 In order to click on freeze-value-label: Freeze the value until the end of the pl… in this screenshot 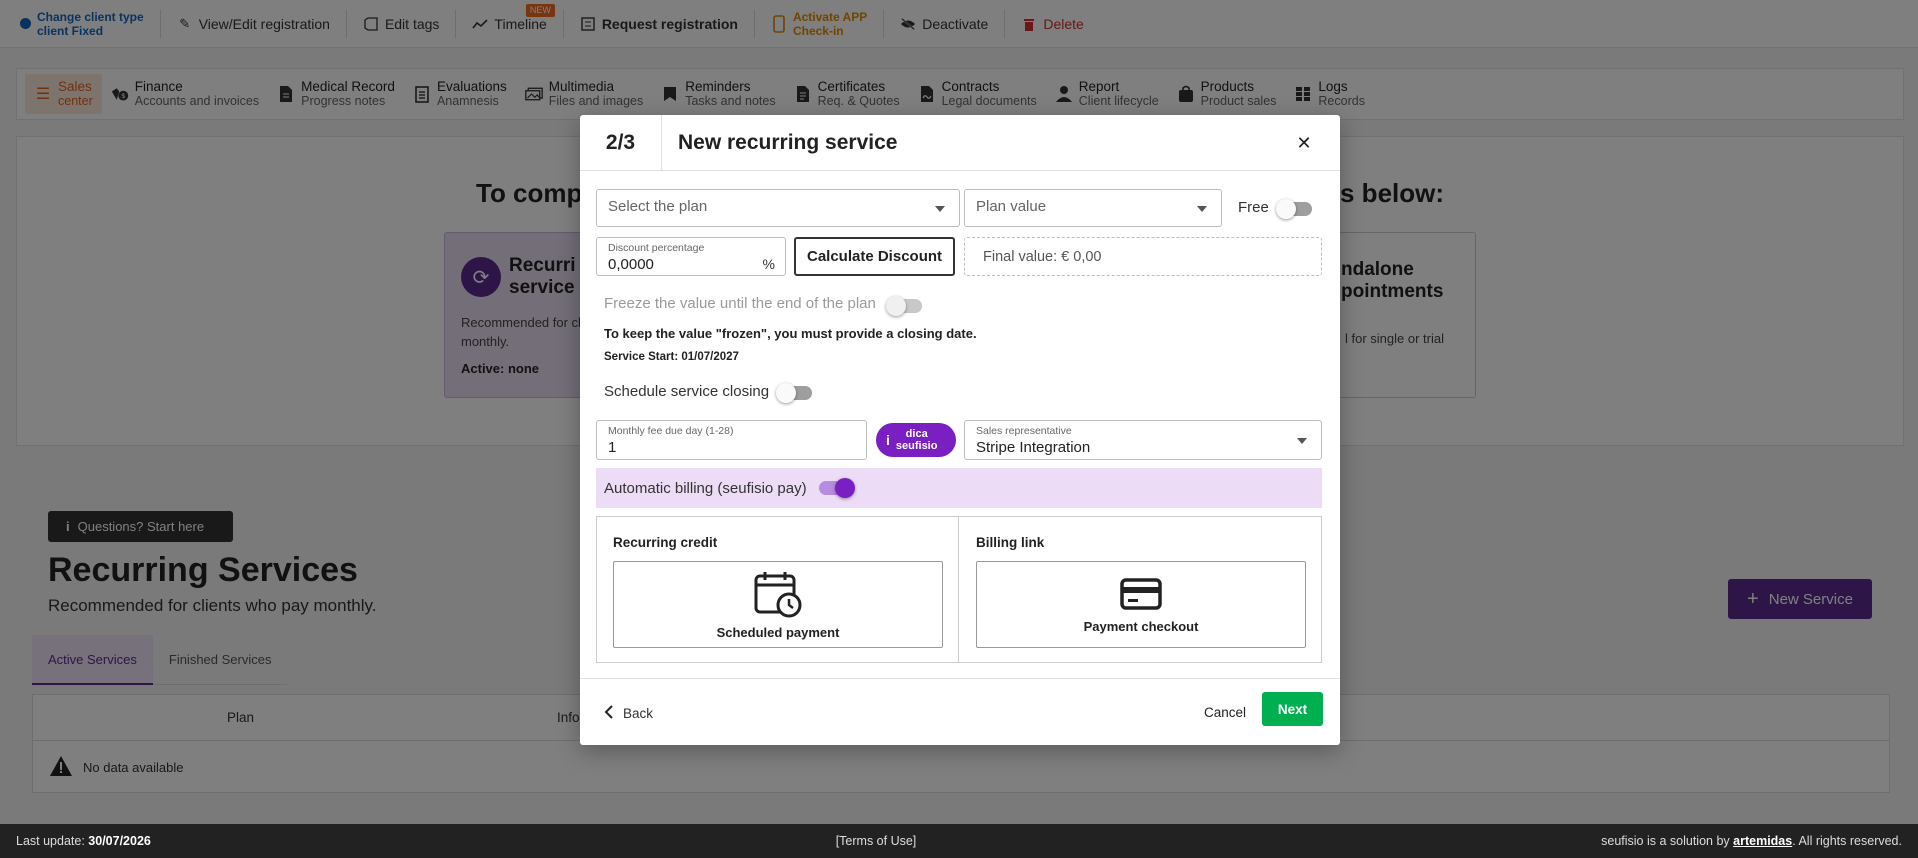, I will do `click(740, 303)`.